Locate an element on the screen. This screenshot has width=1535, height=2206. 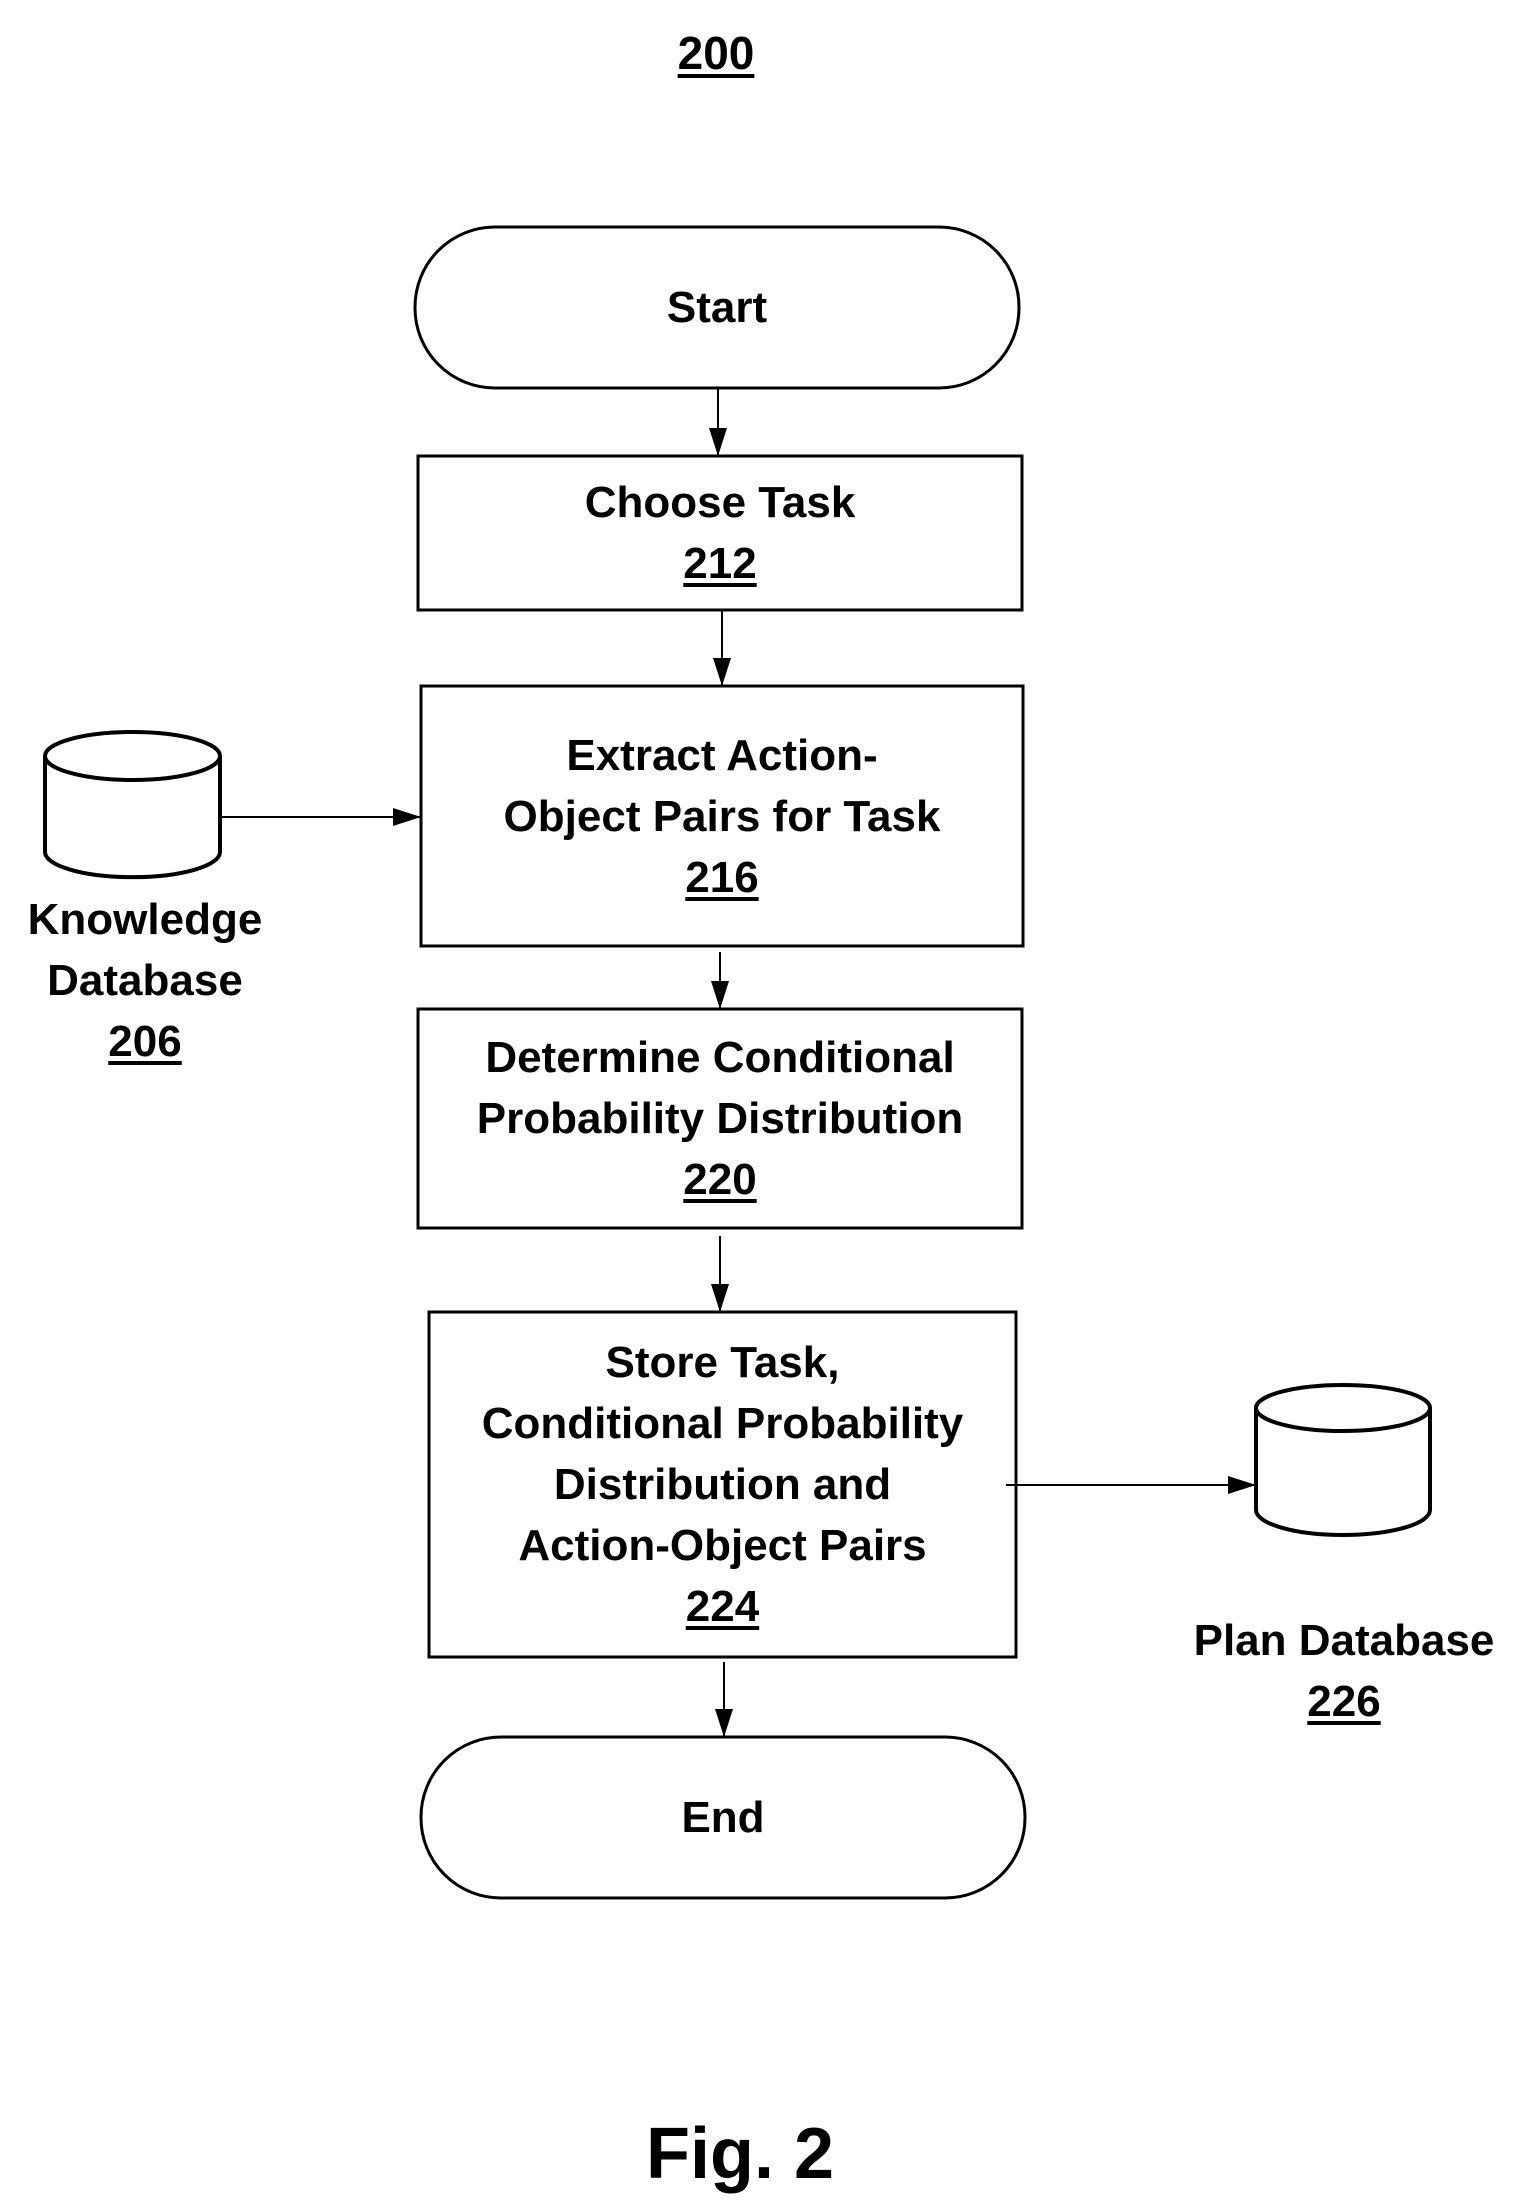
extract-text-line-2: Object Pairs for Task is located at coordinates (722, 816).